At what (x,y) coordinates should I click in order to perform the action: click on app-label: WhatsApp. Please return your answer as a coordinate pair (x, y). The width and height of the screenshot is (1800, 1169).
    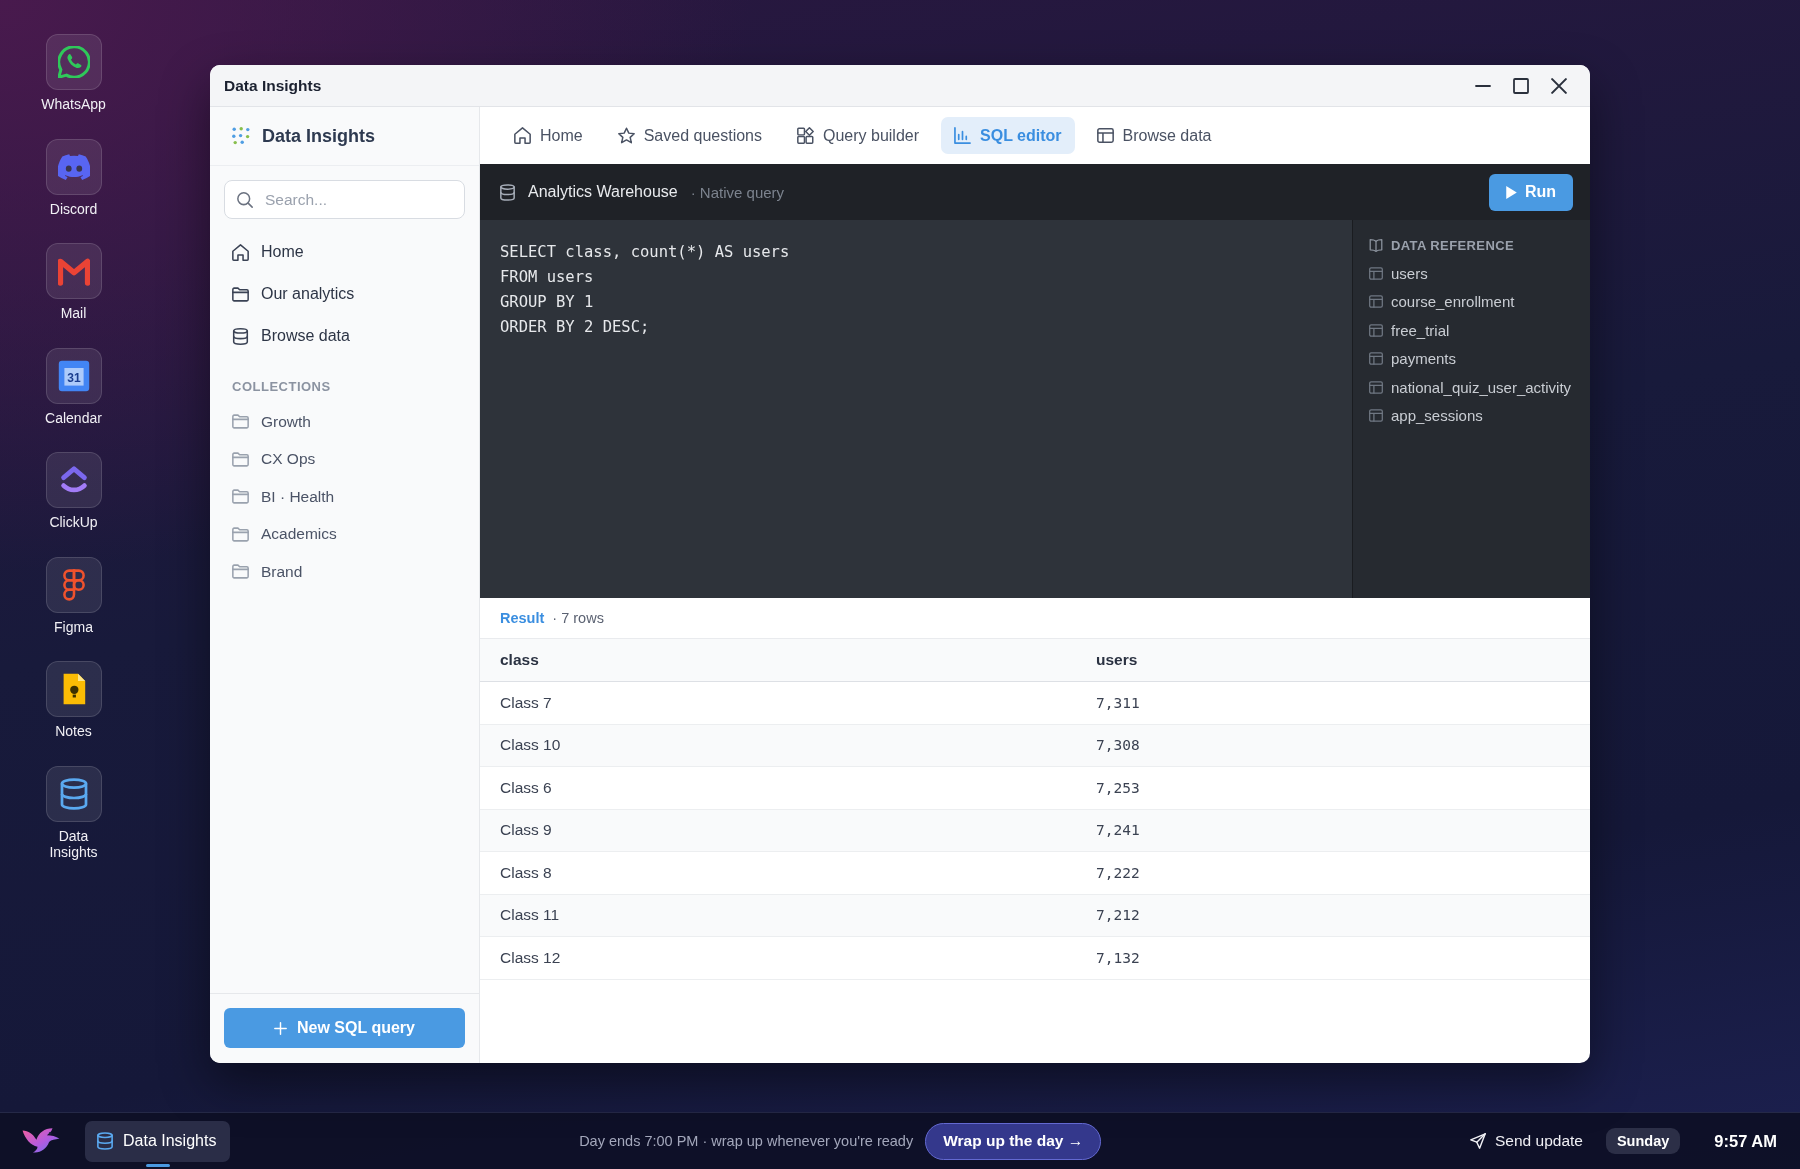
    Looking at the image, I should click on (73, 104).